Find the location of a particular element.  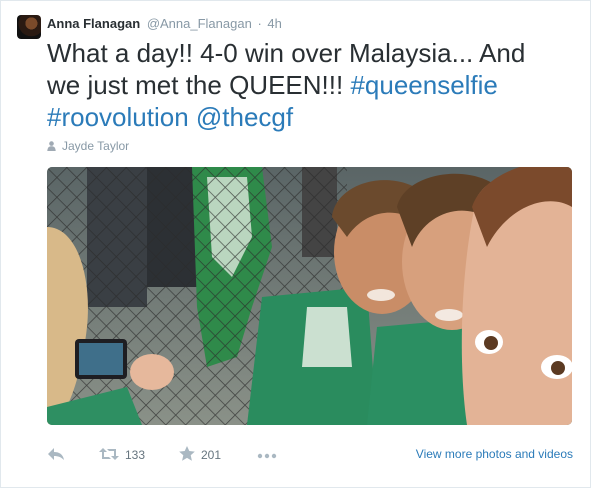

tweet-actions: 133 201 View more photos and videos is located at coordinates (310, 455).